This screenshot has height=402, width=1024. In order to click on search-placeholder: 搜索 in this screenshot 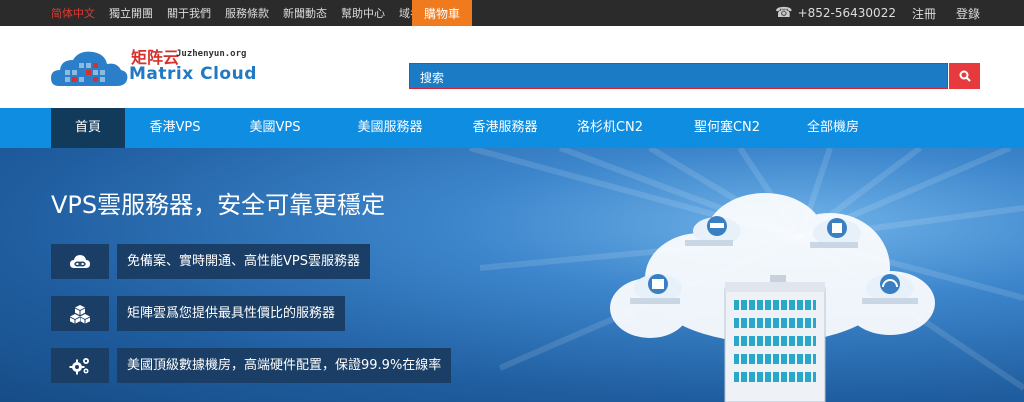, I will do `click(432, 78)`.